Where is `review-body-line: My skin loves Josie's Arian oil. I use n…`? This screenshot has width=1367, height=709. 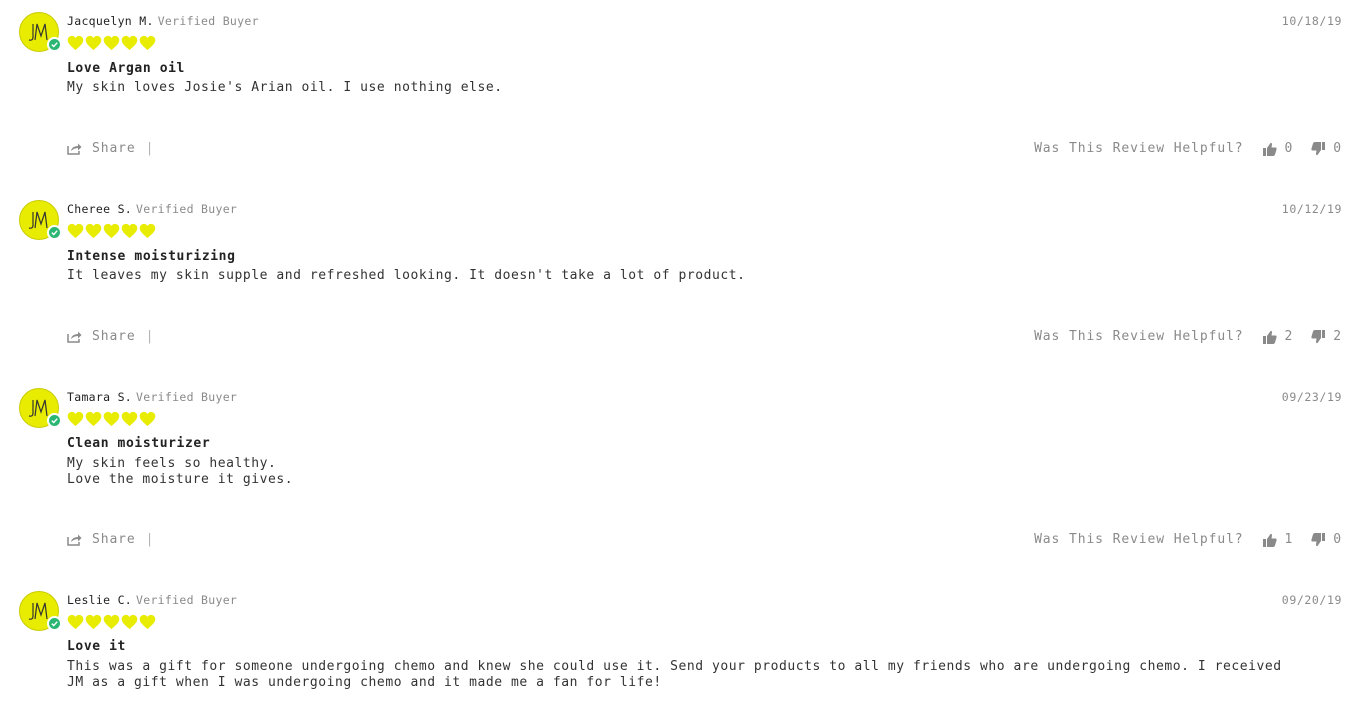 review-body-line: My skin loves Josie's Arian oil. I use n… is located at coordinates (285, 87).